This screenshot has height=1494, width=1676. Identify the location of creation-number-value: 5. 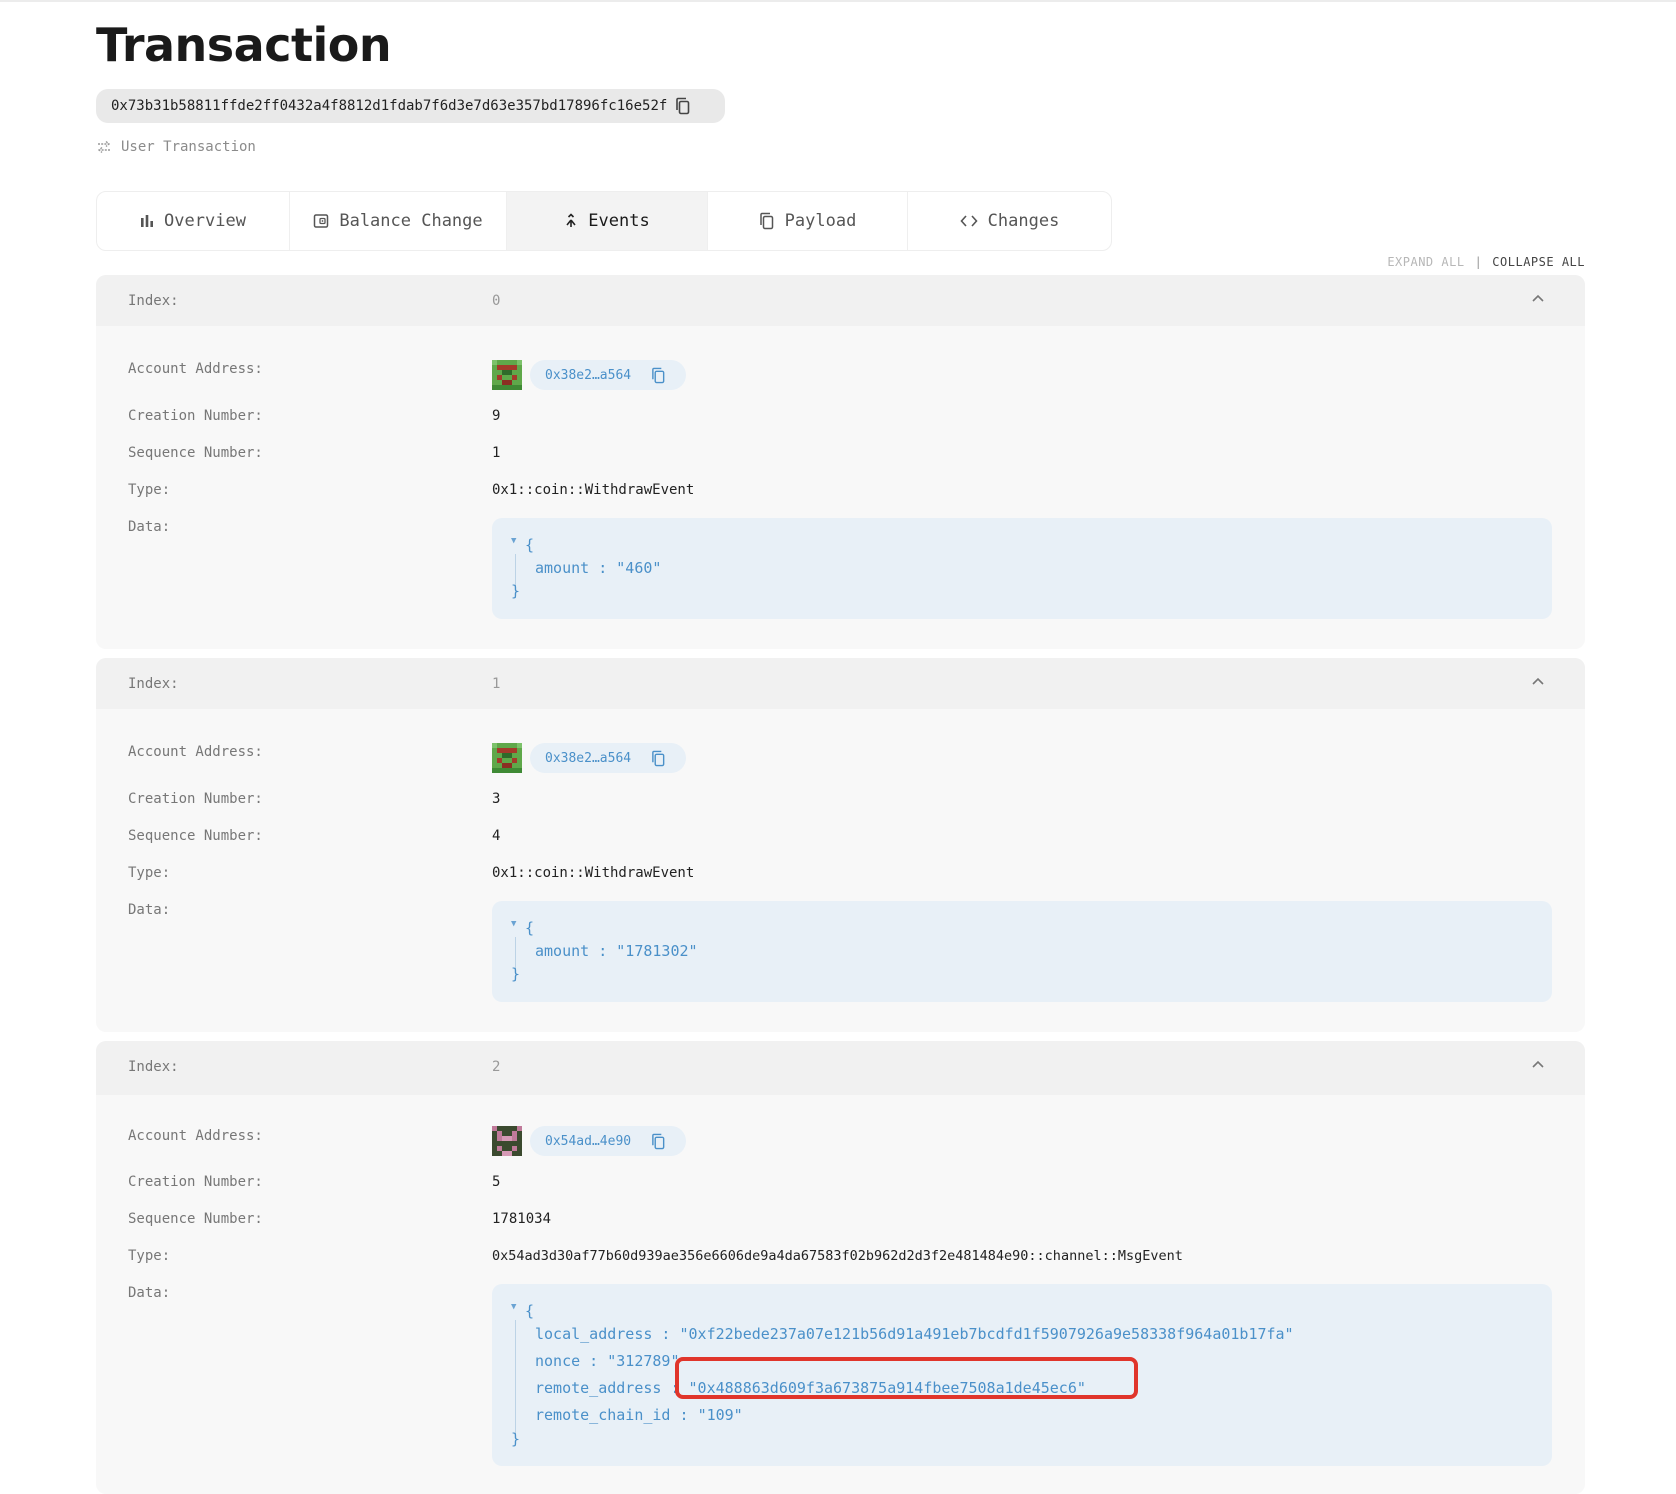
(496, 1182).